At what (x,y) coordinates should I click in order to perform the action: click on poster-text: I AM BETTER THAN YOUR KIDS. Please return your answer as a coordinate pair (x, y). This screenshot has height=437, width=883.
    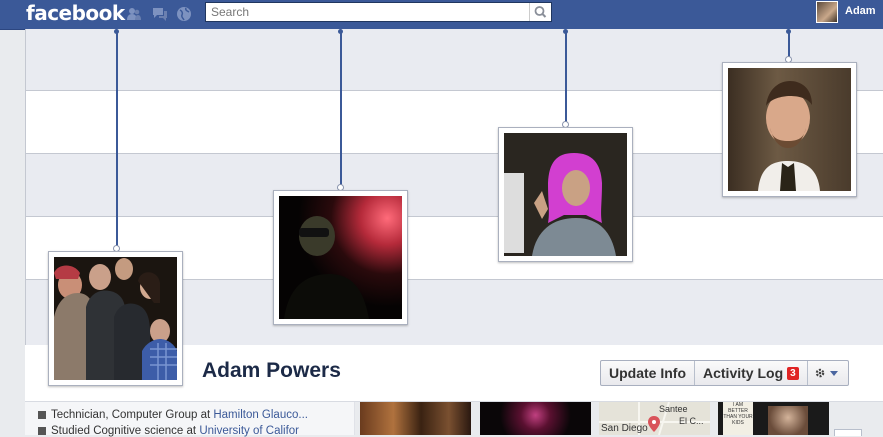
    Looking at the image, I should click on (738, 414).